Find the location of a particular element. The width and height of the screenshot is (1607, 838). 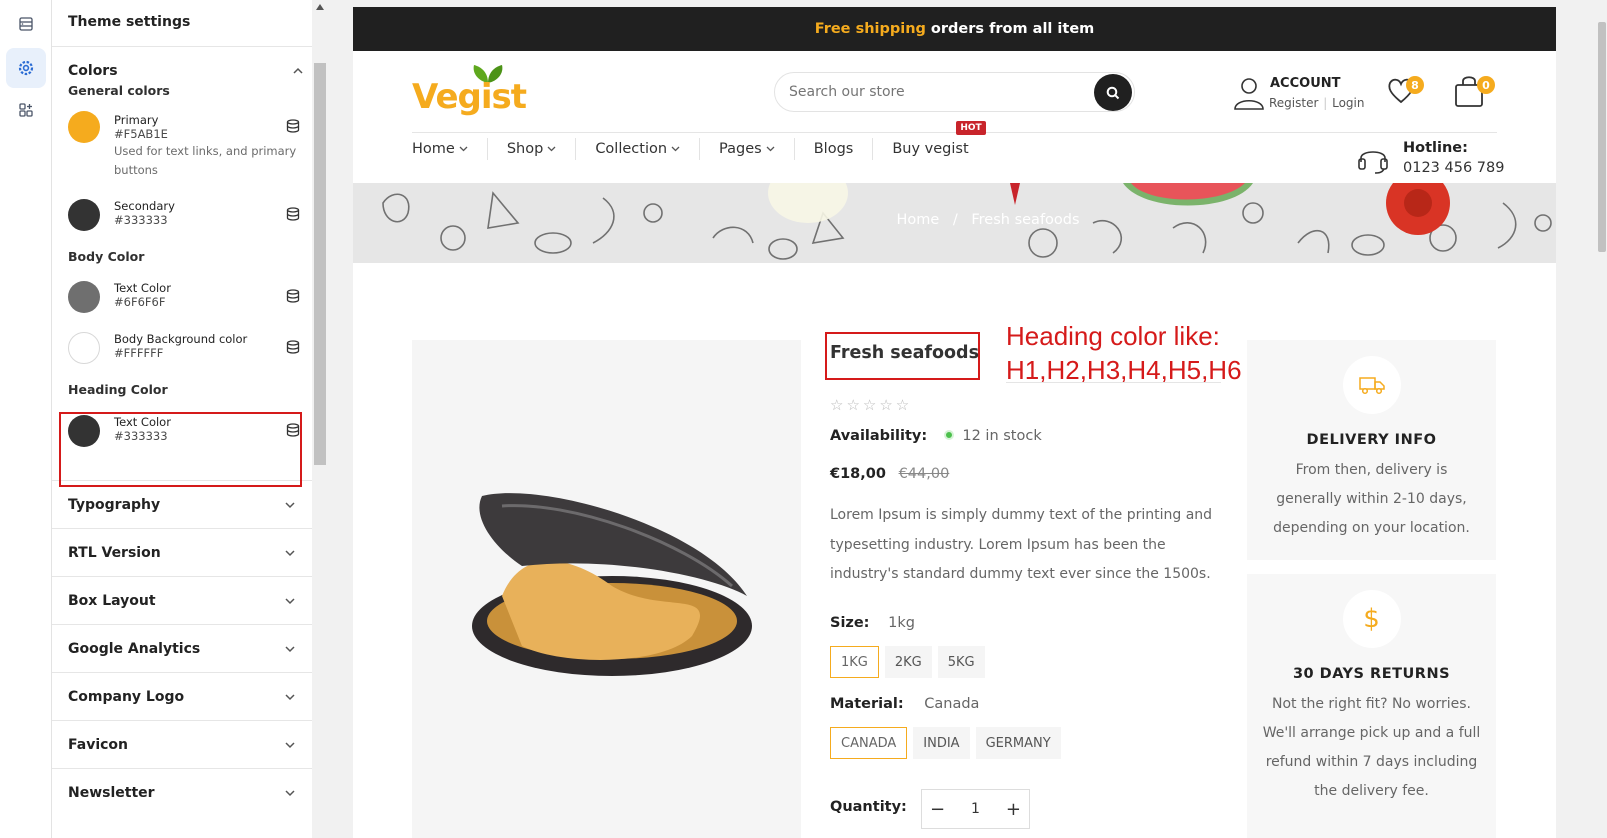

logo-text: Vegist is located at coordinates (469, 97).